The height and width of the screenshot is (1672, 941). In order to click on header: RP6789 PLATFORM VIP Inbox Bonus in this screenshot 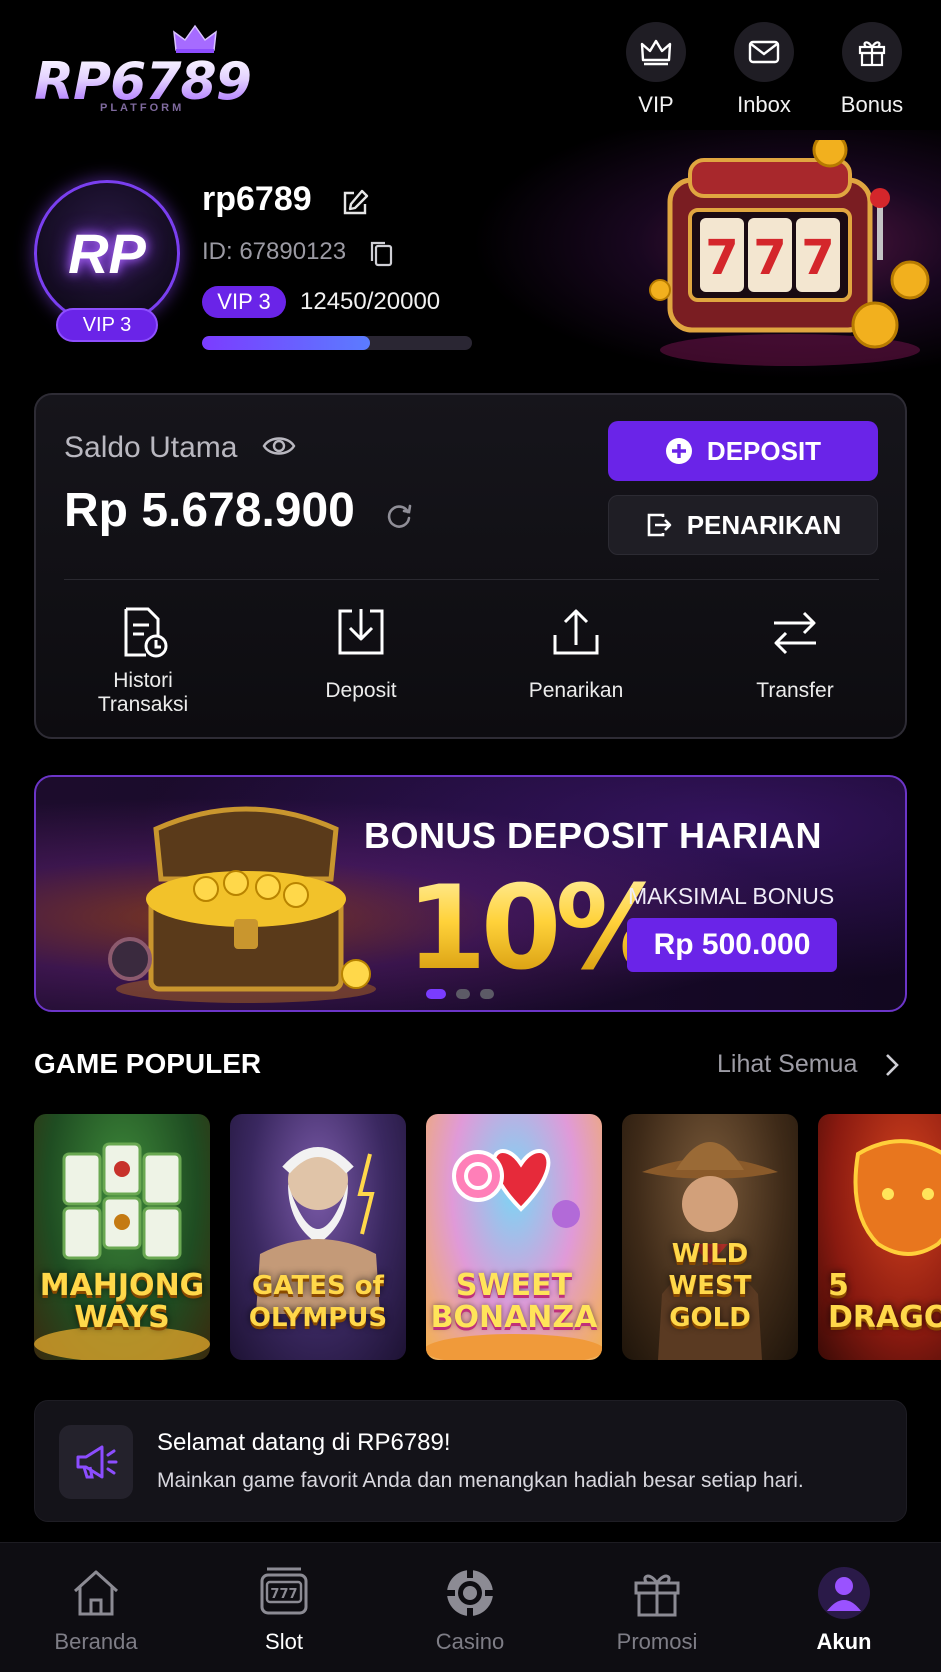, I will do `click(470, 70)`.